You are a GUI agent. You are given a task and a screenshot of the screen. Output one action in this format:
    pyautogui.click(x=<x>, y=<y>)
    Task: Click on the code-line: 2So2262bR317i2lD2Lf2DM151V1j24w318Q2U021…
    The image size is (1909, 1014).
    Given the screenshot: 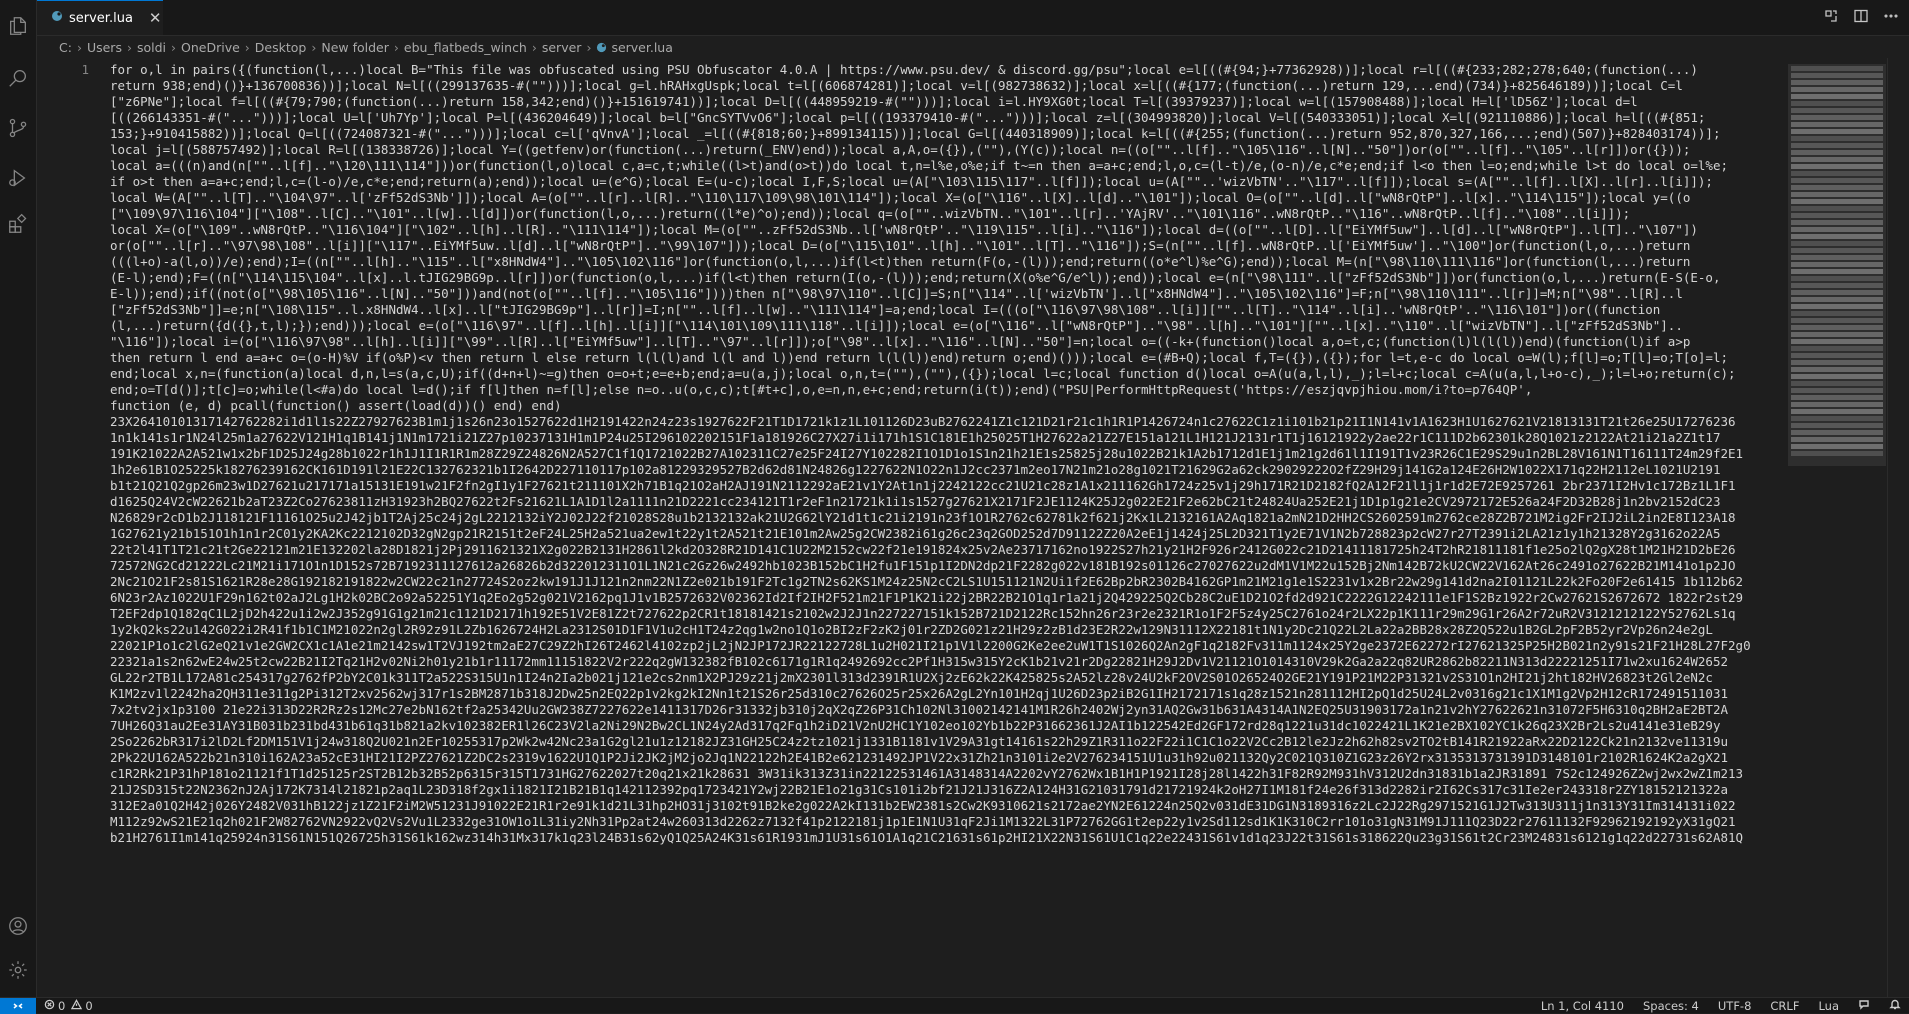 What is the action you would take?
    pyautogui.click(x=938, y=742)
    